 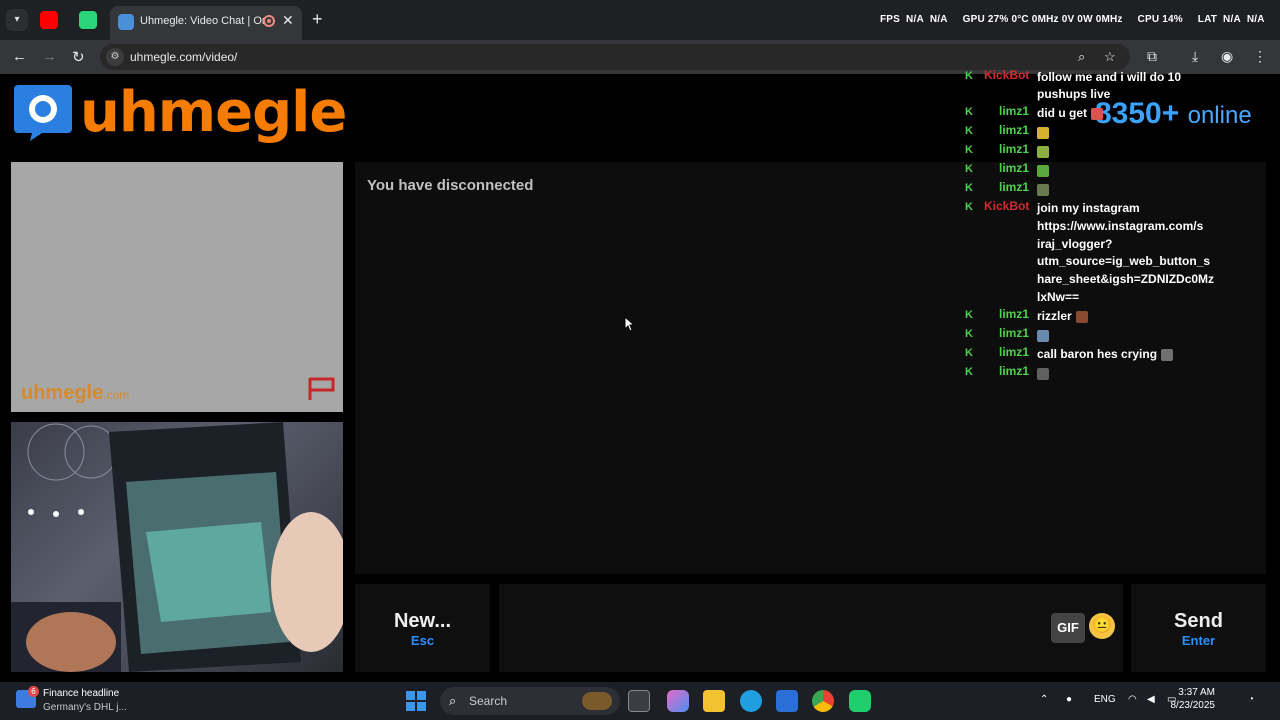 What do you see at coordinates (422, 628) in the screenshot?
I see `new-chat-button: New... Esc` at bounding box center [422, 628].